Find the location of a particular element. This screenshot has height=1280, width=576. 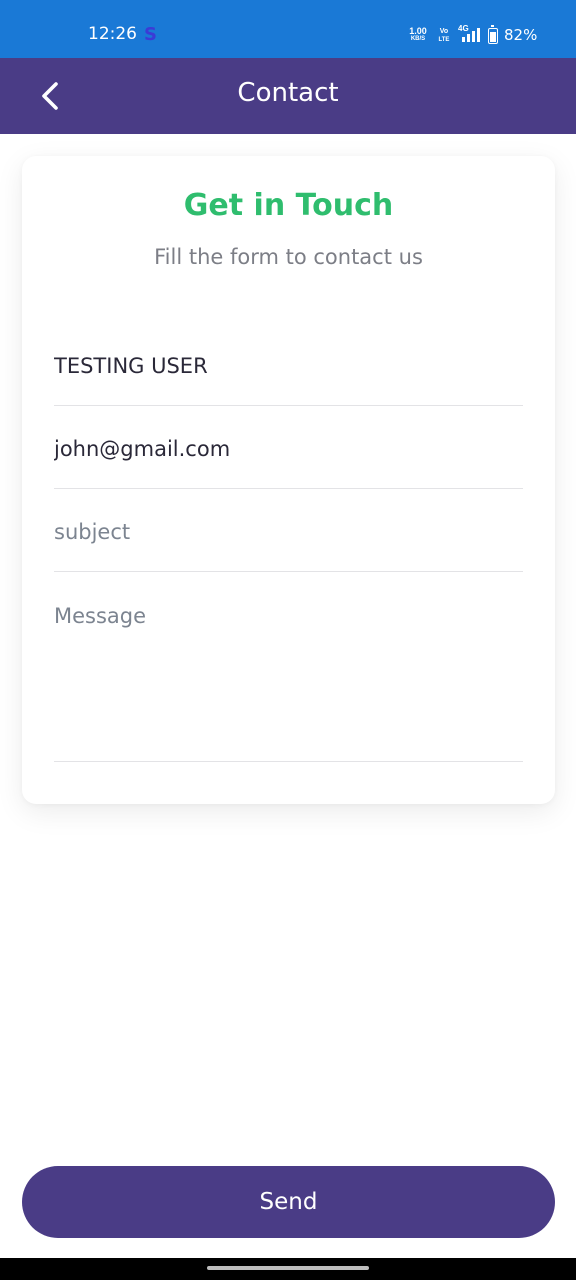

battery-icon is located at coordinates (493, 34).